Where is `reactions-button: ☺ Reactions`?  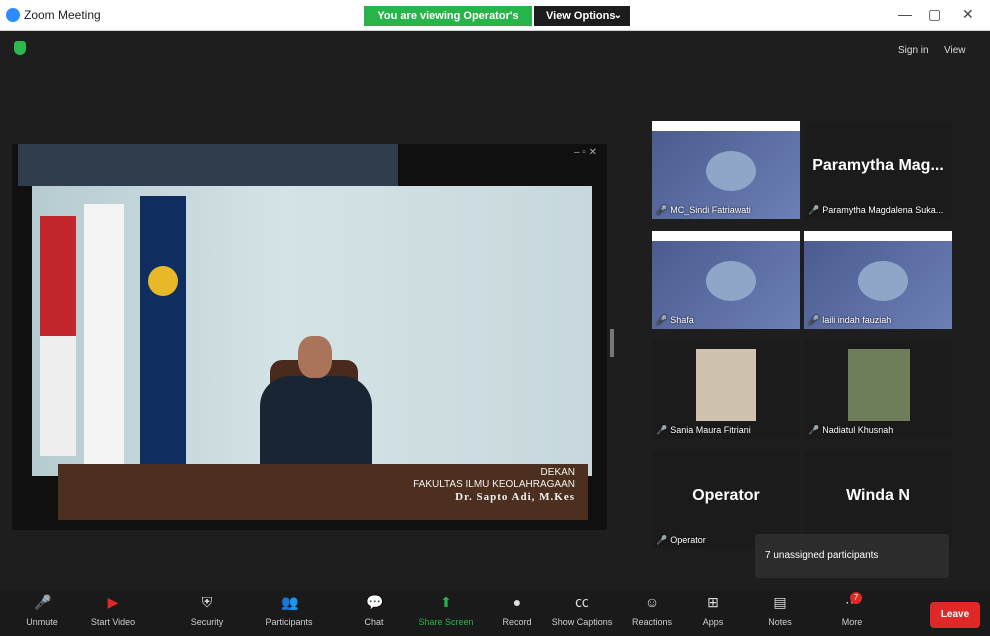
reactions-button: ☺ Reactions is located at coordinates (652, 613).